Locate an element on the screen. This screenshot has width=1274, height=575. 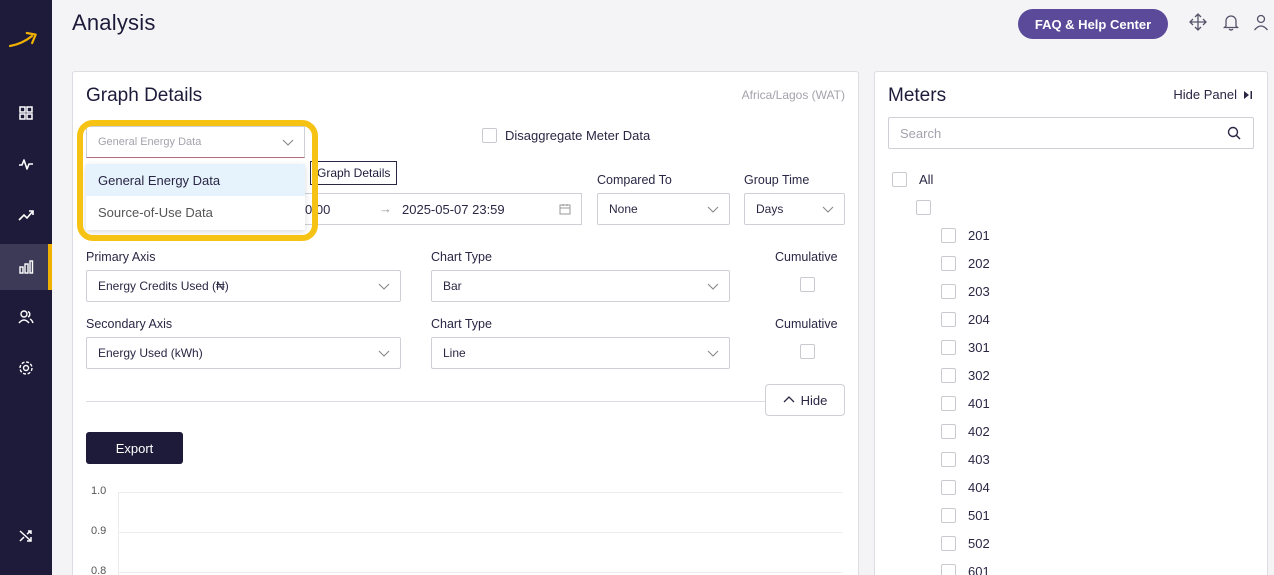
collapse-right-icon is located at coordinates (1248, 94).